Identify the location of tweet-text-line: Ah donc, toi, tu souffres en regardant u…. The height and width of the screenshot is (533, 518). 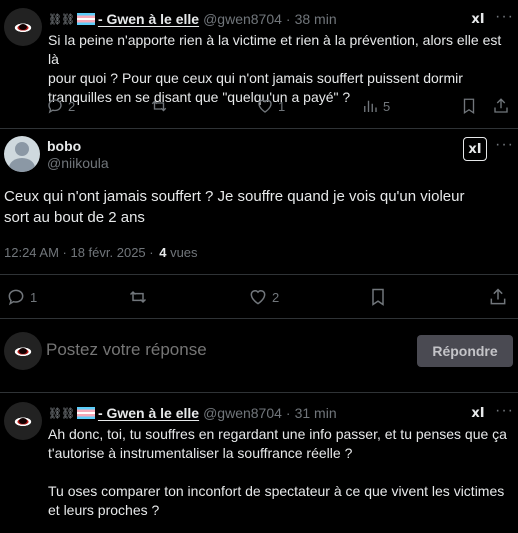
(277, 434).